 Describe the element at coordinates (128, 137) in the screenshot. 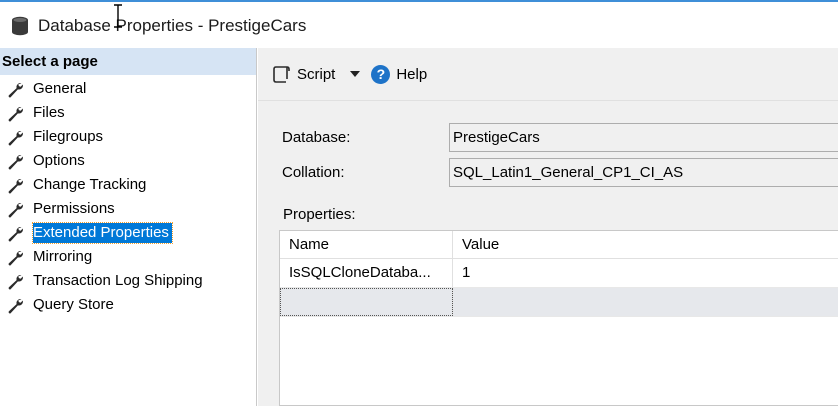

I see `sidebar-item-filegroups: Filegroups` at that location.